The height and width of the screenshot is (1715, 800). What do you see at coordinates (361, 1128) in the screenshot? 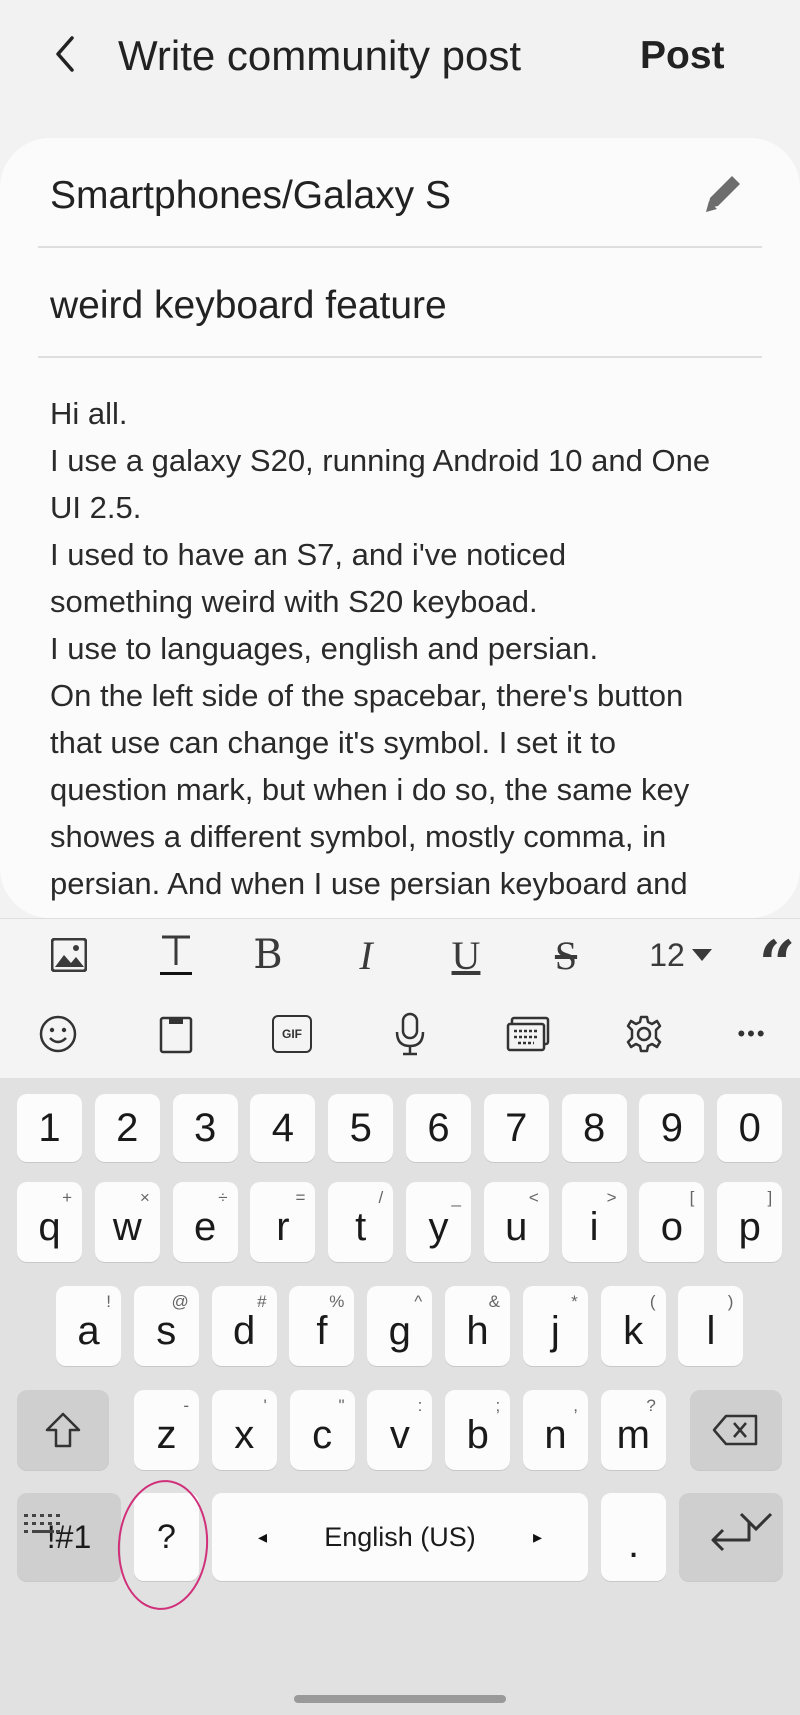
I see `key-5: 5` at bounding box center [361, 1128].